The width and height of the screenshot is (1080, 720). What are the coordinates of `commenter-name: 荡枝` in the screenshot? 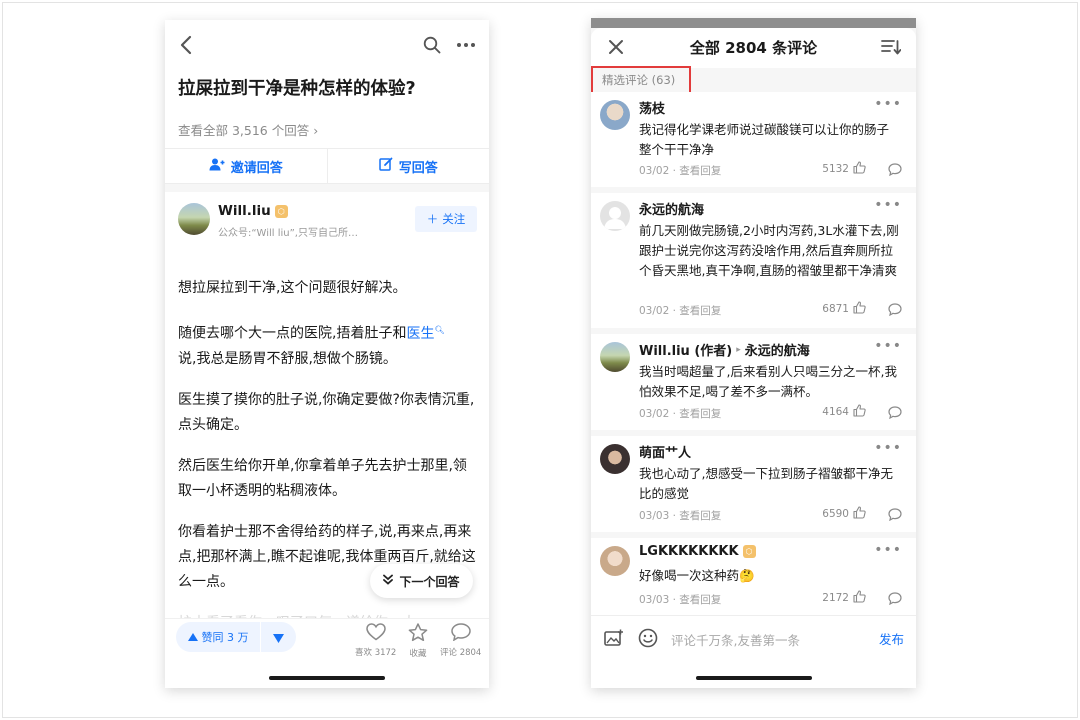 It's located at (652, 107).